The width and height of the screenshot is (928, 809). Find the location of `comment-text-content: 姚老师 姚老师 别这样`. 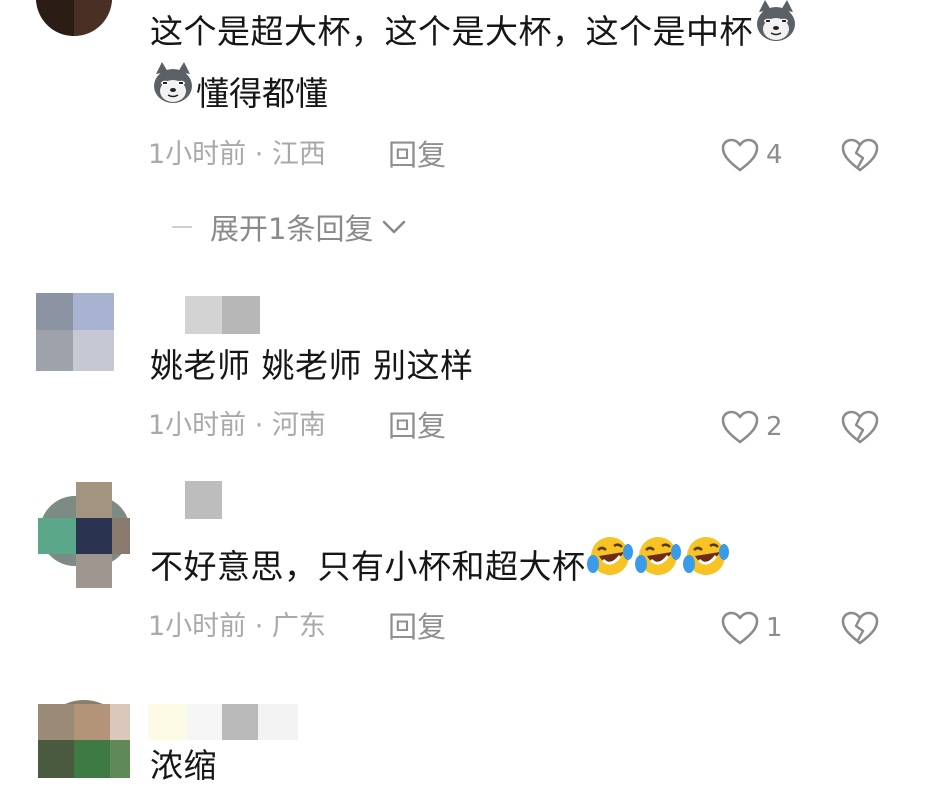

comment-text-content: 姚老师 姚老师 别这样 is located at coordinates (312, 365).